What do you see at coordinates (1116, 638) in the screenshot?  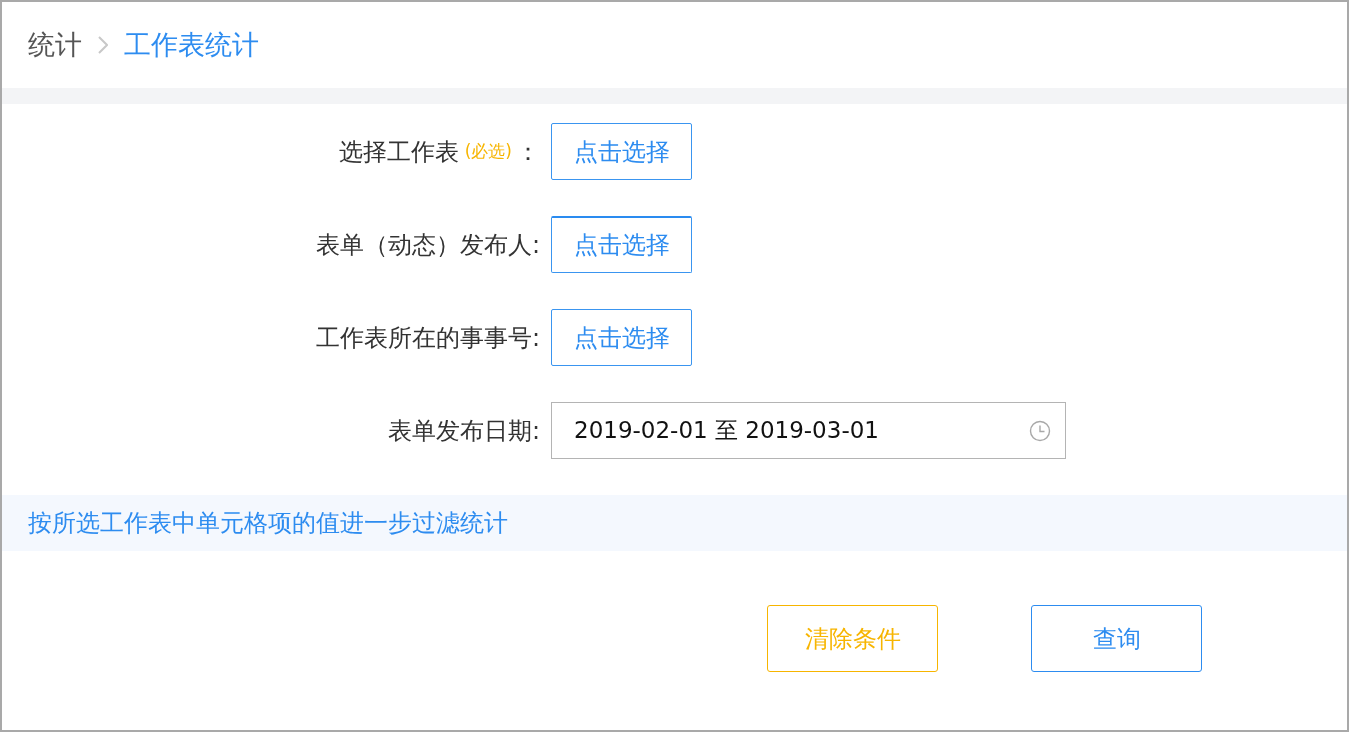 I see `query-button: 查询` at bounding box center [1116, 638].